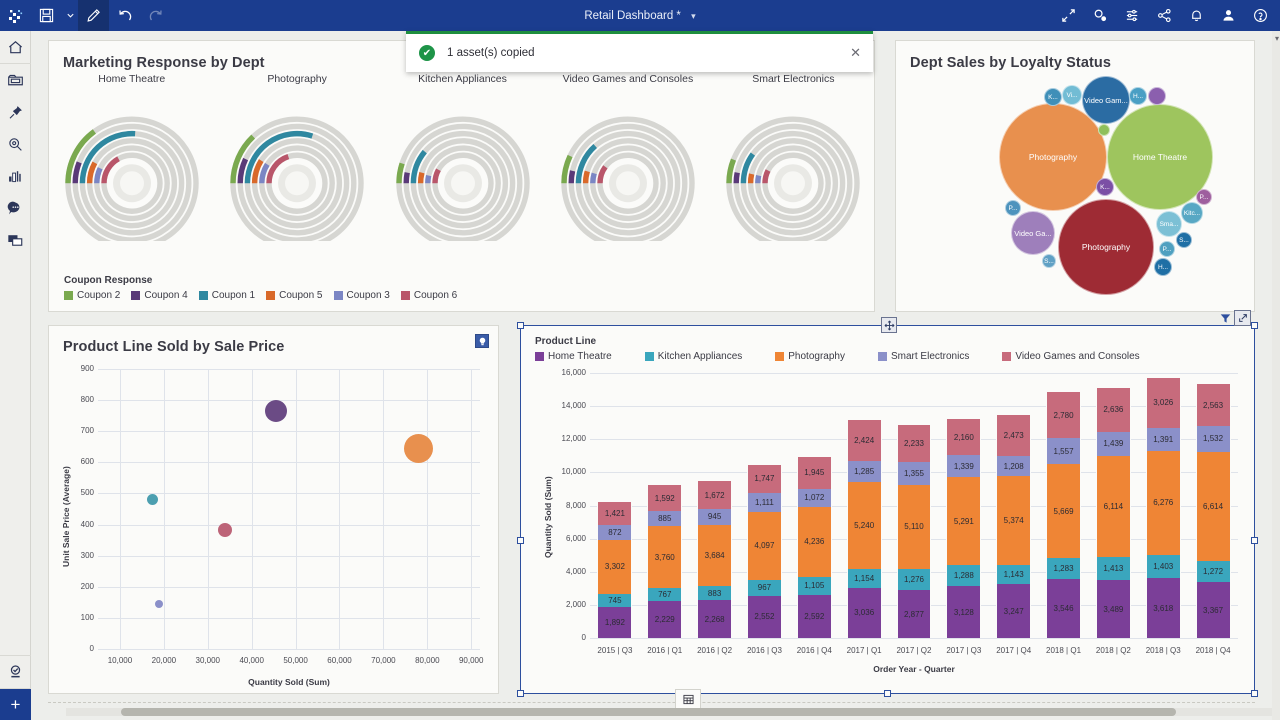 This screenshot has width=1280, height=720. I want to click on user-account-icon, so click(1228, 15).